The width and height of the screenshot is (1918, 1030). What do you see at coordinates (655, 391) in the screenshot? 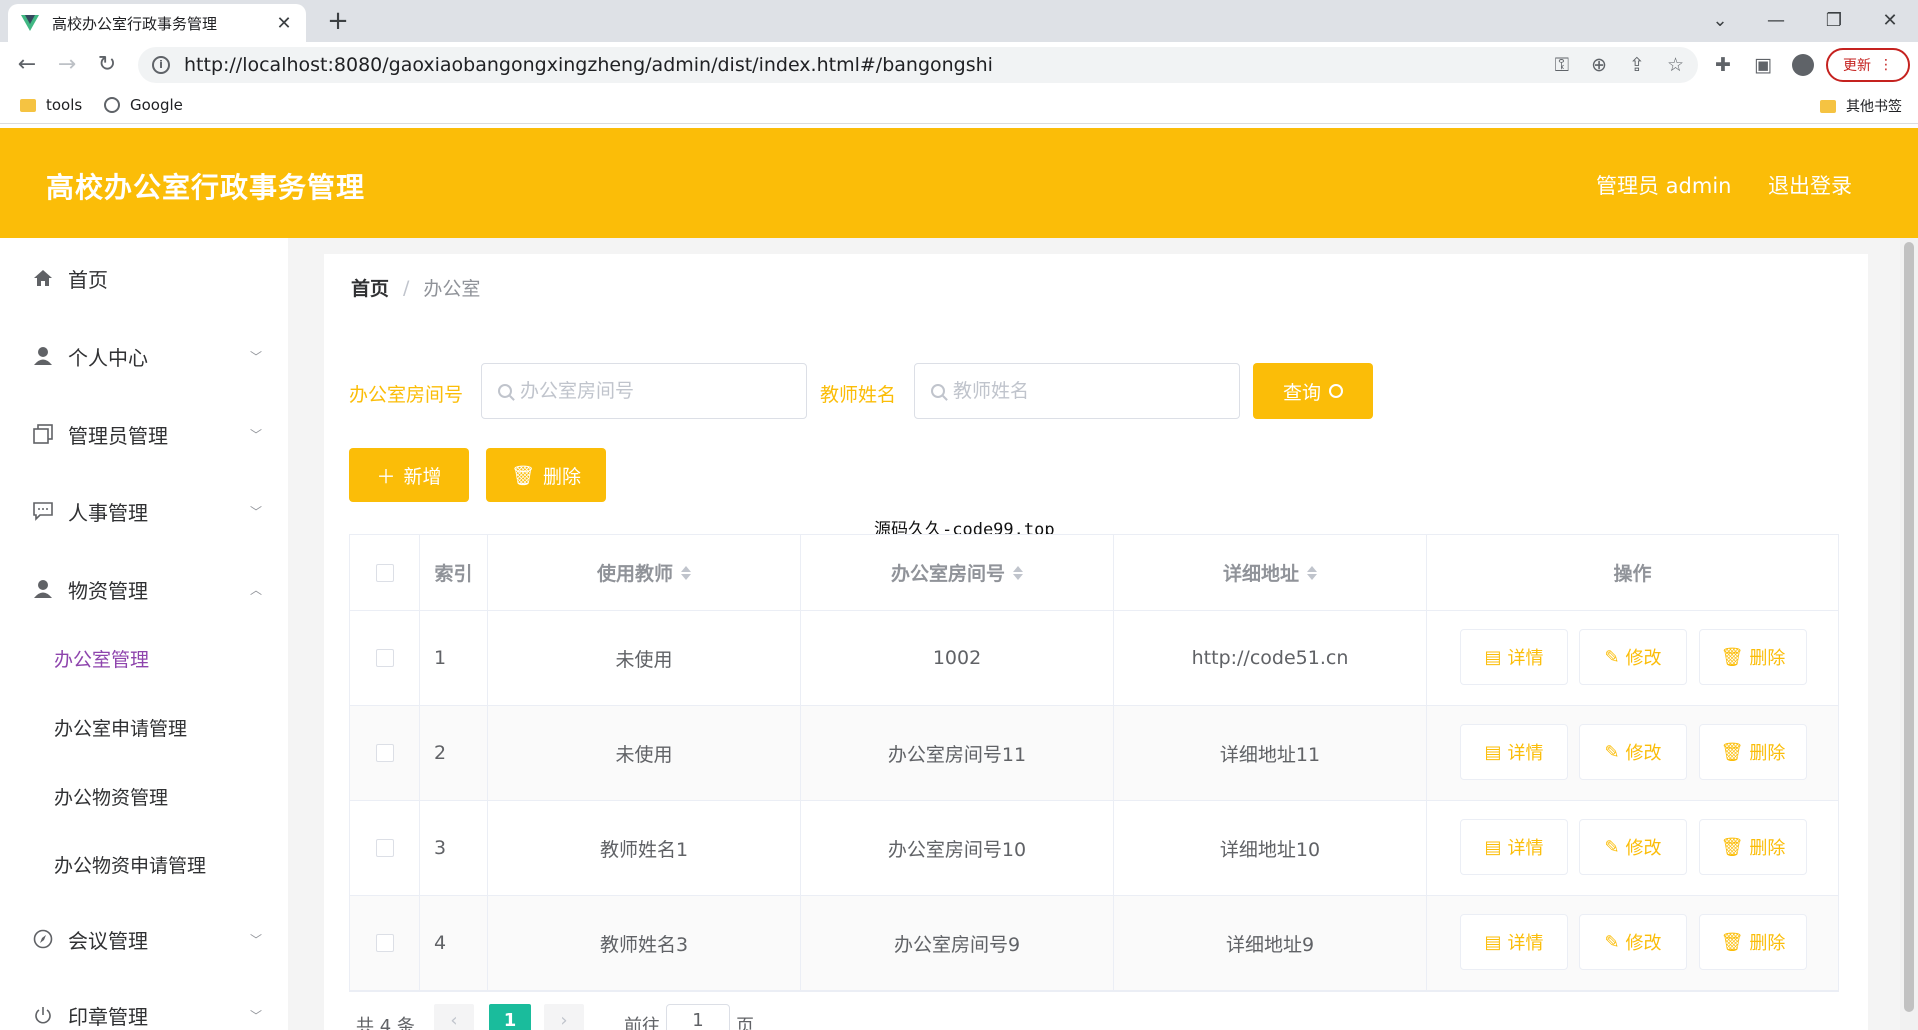
I see `room-number-input` at bounding box center [655, 391].